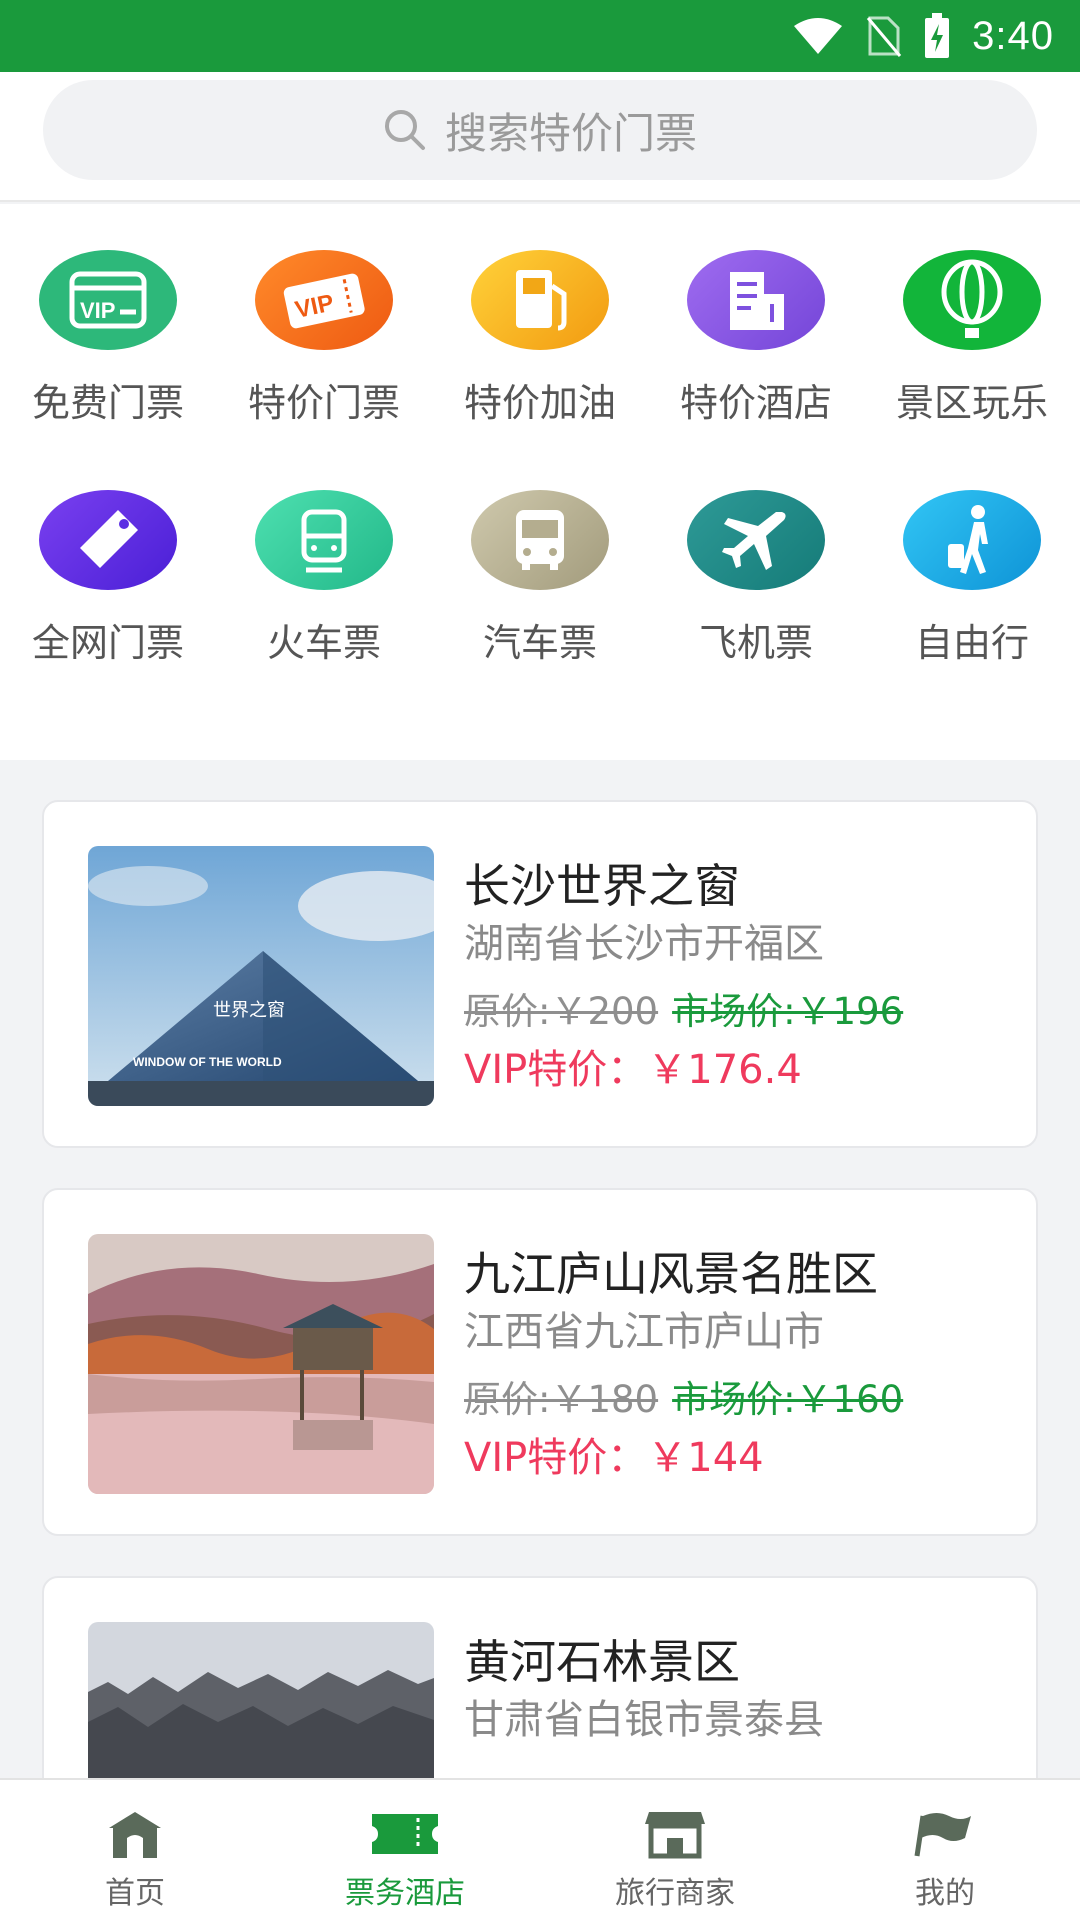 This screenshot has width=1080, height=1920. I want to click on no-sim-icon, so click(884, 36).